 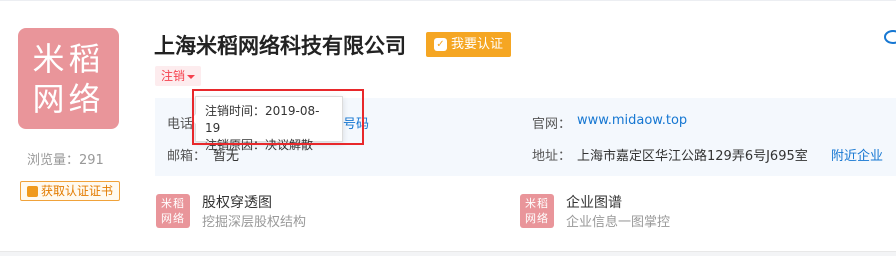 What do you see at coordinates (65, 160) in the screenshot?
I see `views-count: 浏览量：291` at bounding box center [65, 160].